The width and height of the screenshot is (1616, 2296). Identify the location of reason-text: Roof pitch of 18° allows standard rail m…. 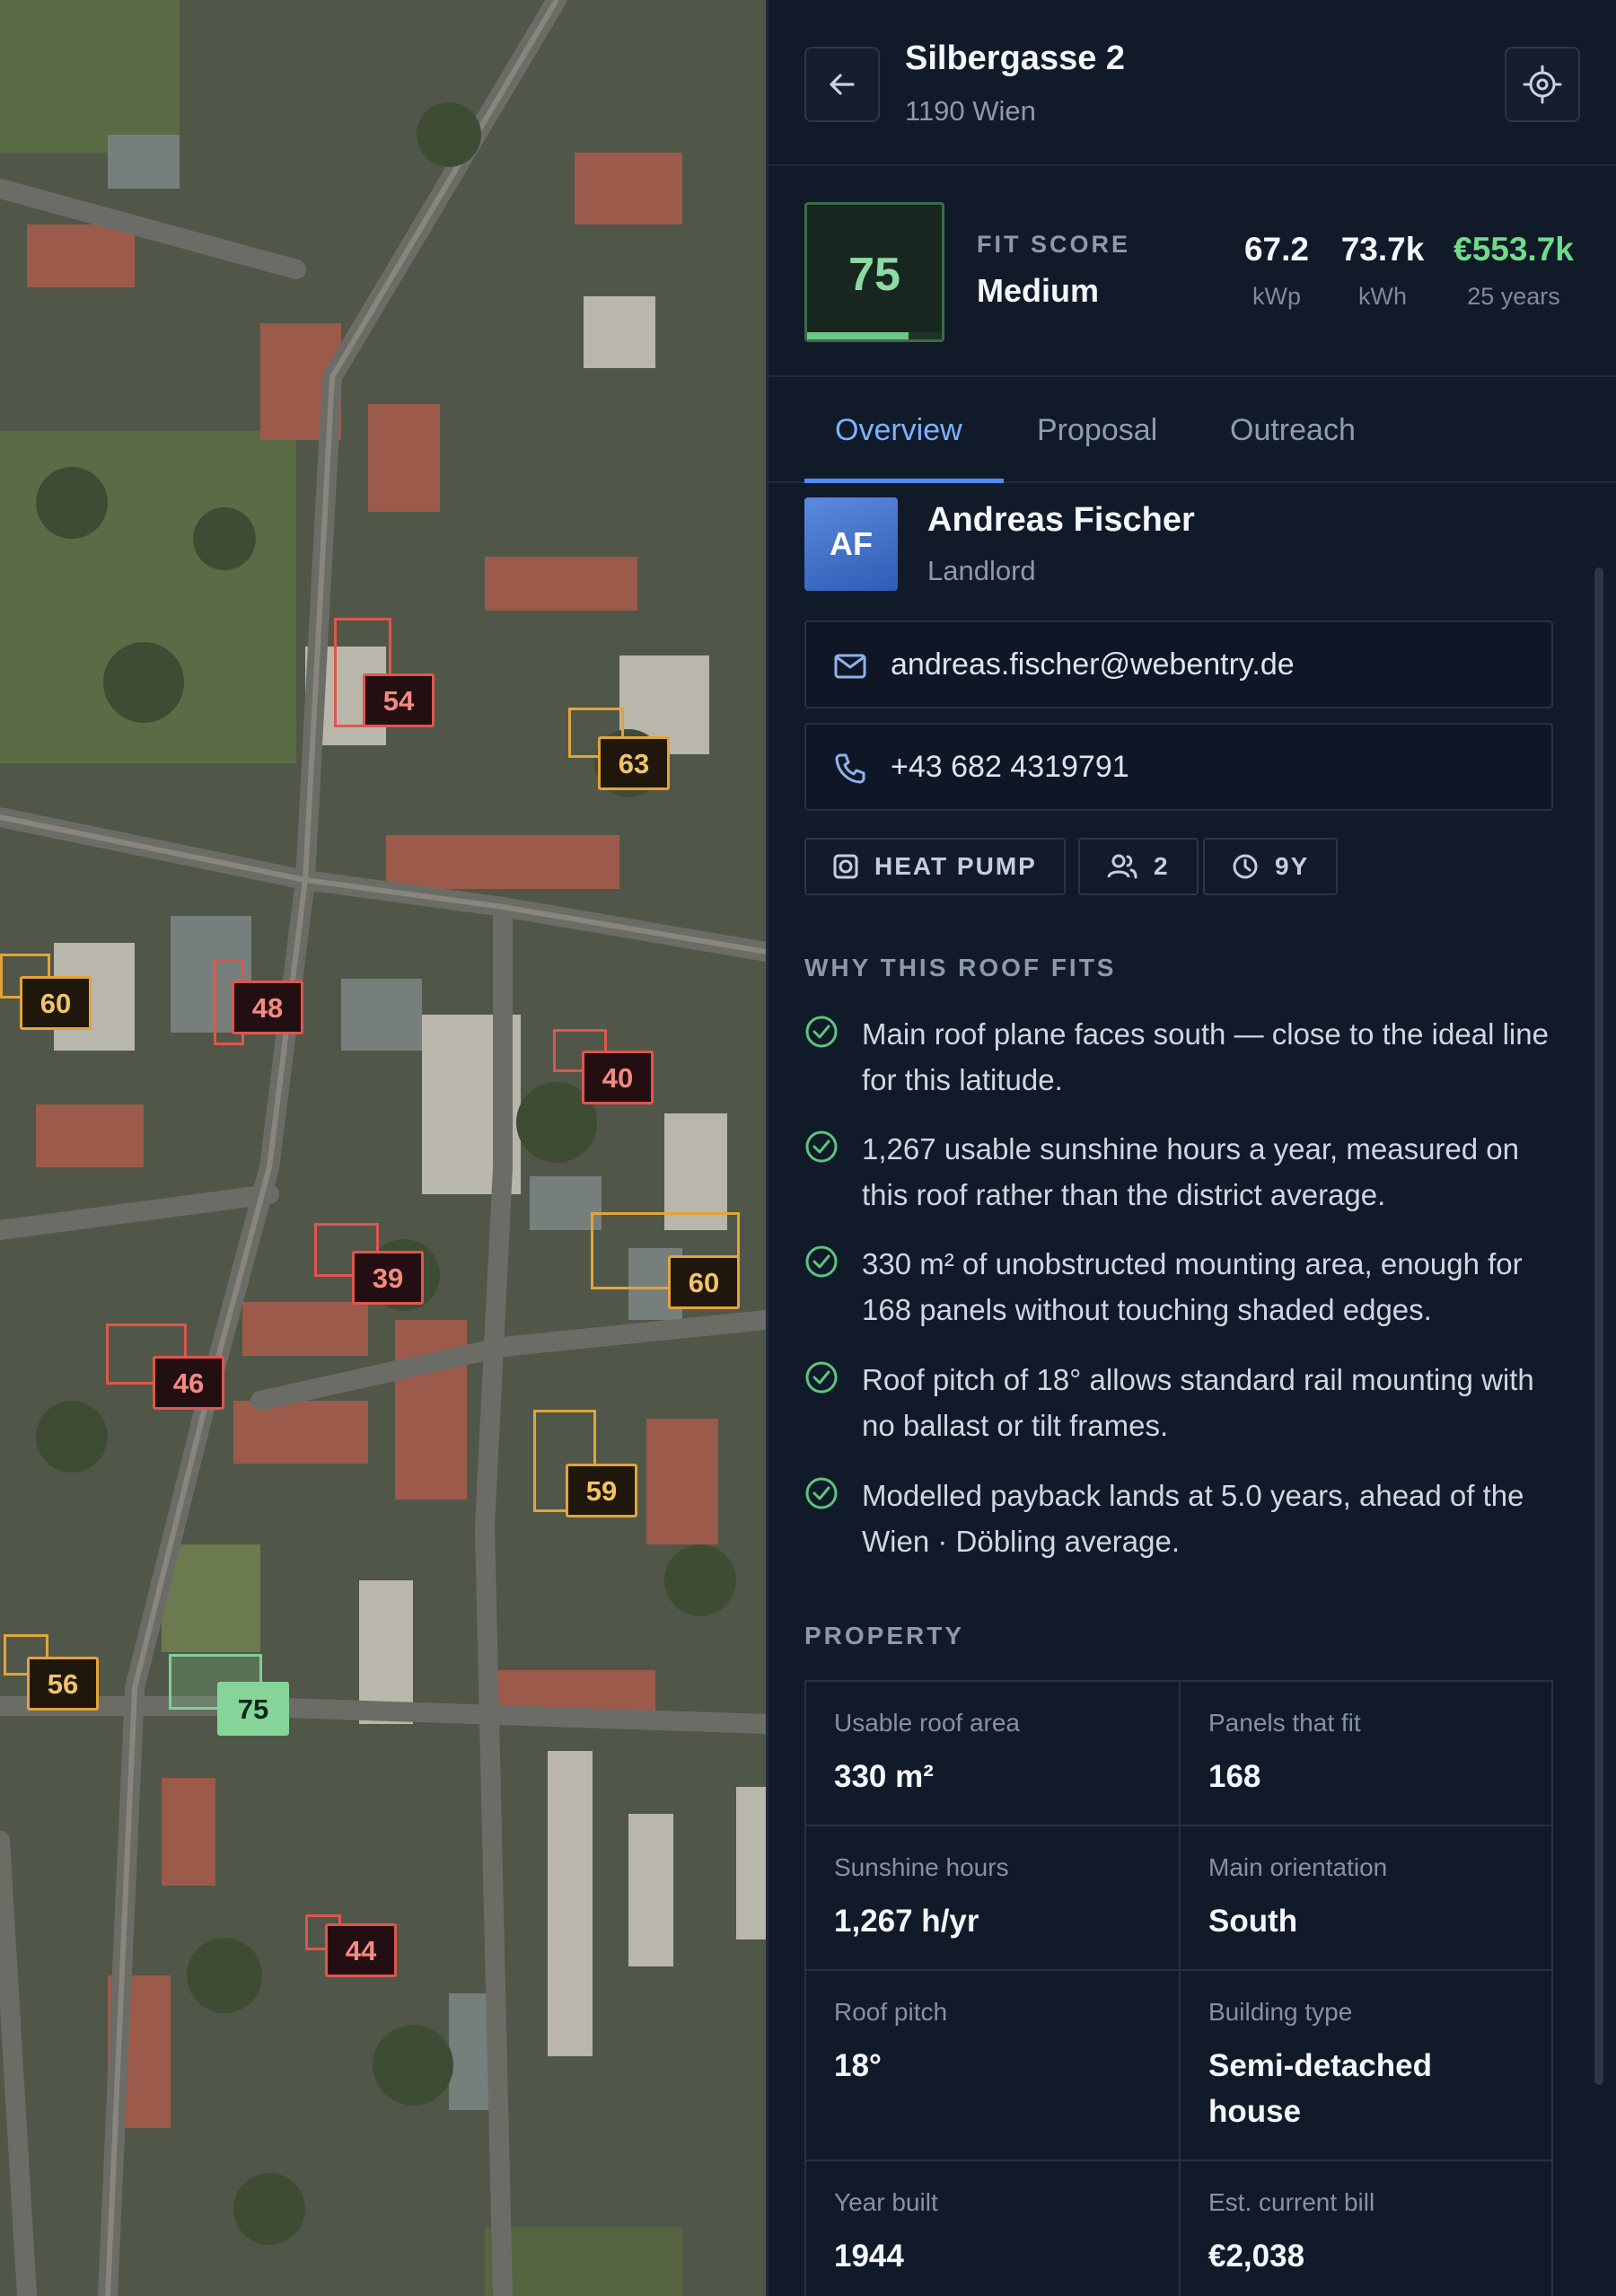
(1198, 1402).